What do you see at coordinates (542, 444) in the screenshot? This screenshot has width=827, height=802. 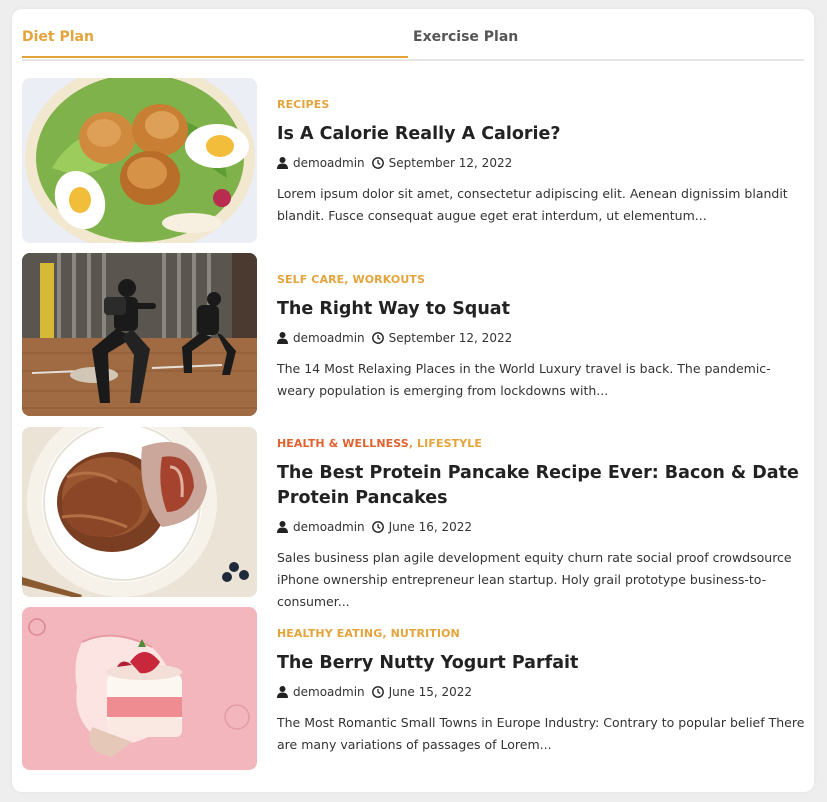 I see `post-categories: HEALTH & WELLNESS, LIFESTYLE` at bounding box center [542, 444].